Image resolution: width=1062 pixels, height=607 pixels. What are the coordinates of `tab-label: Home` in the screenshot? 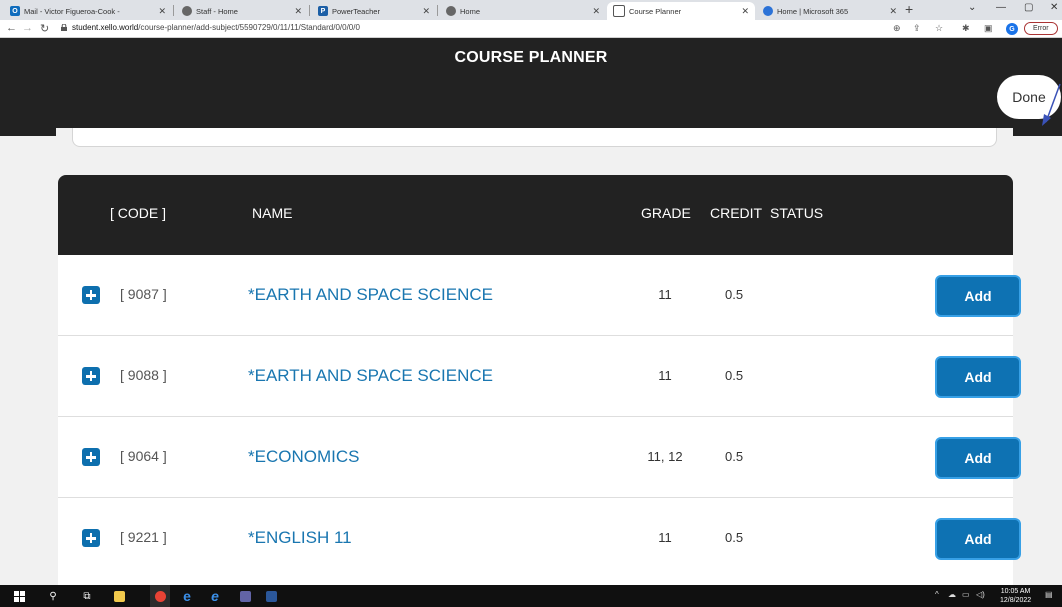 It's located at (470, 11).